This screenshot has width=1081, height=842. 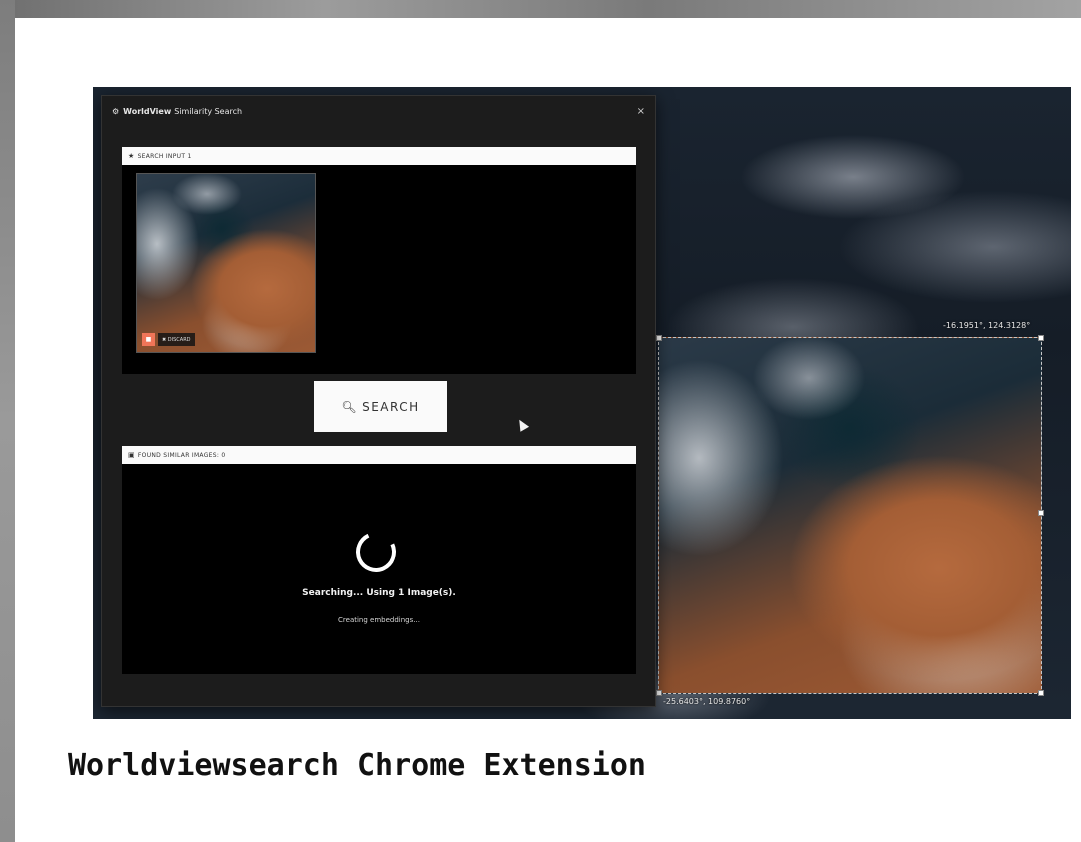 I want to click on input-image-thumbnail: ■ ✖ DISCARD, so click(x=226, y=263).